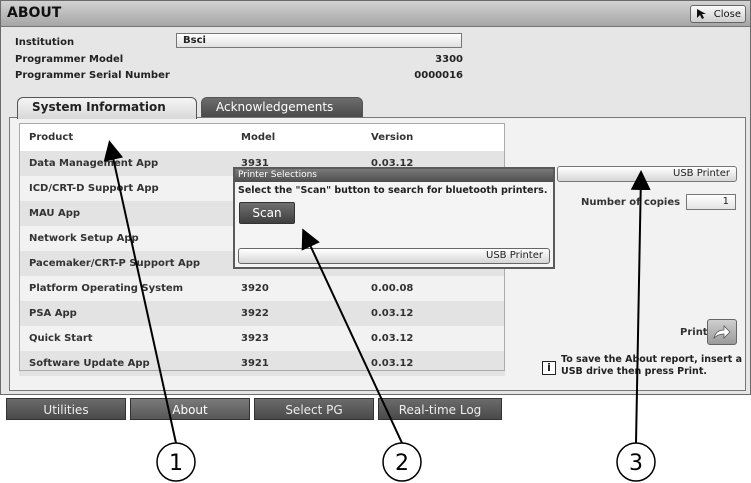 This screenshot has height=483, width=751. I want to click on programmer-serial-value: 0000016, so click(438, 75).